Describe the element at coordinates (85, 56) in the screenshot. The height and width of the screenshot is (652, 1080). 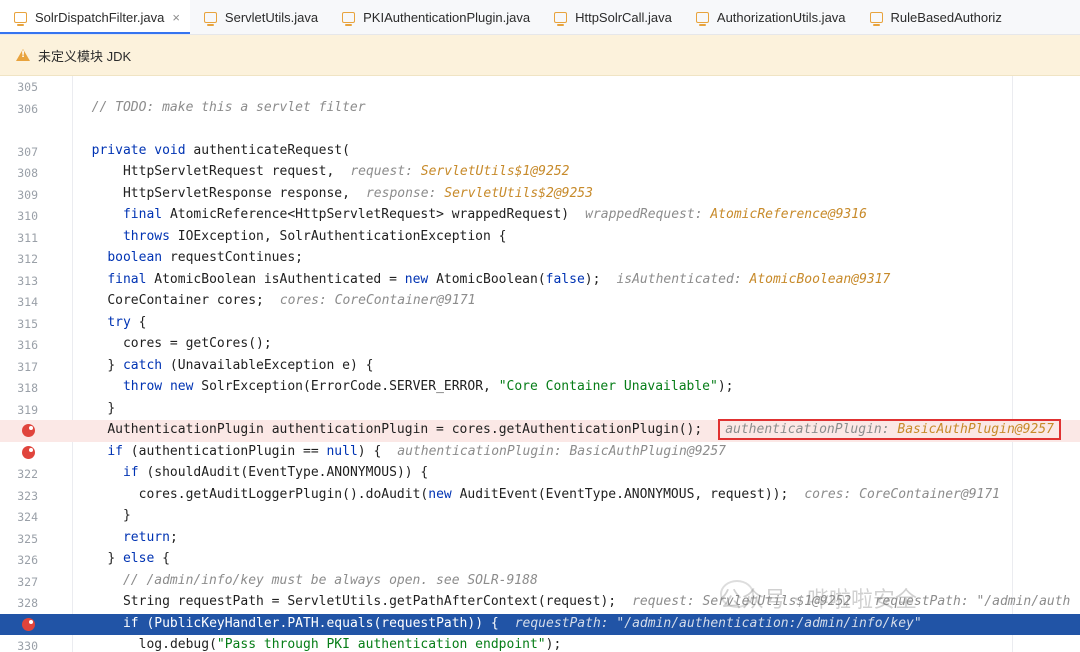
I see `banner-text: 未定义模块 JDK` at that location.